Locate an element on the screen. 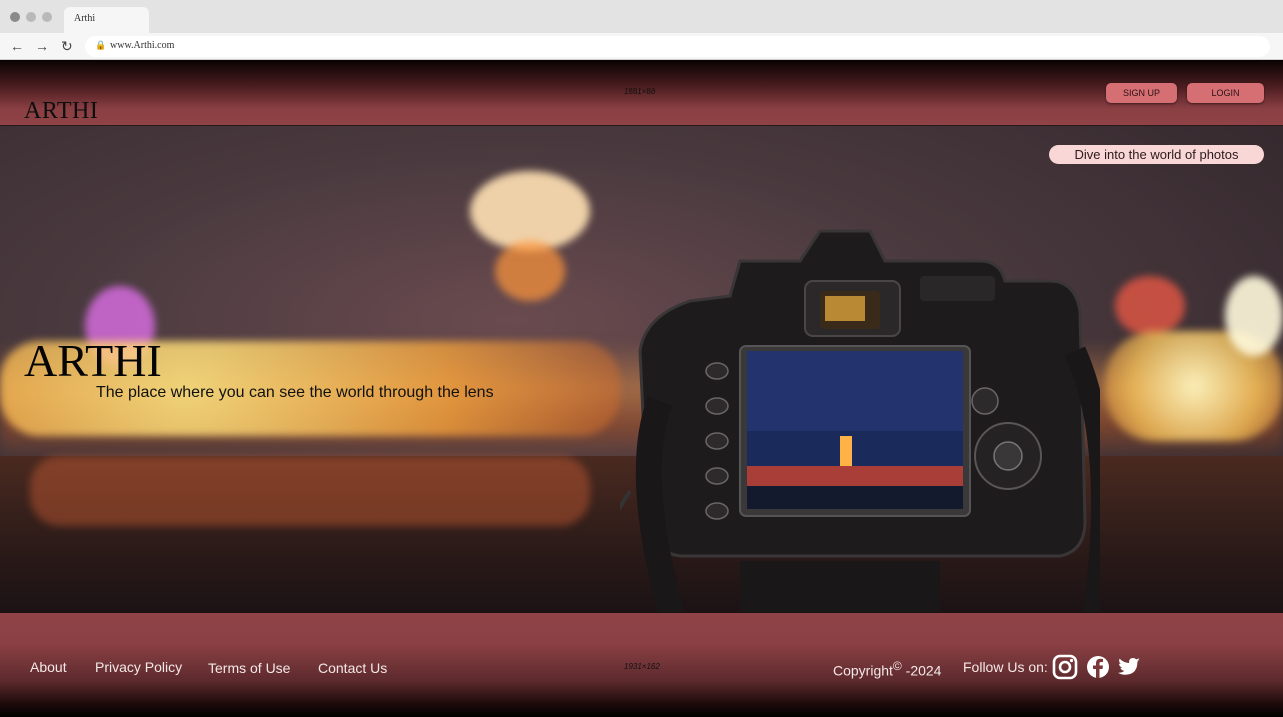 Image resolution: width=1283 pixels, height=717 pixels. footer-size-tag: 1931×162 is located at coordinates (642, 666).